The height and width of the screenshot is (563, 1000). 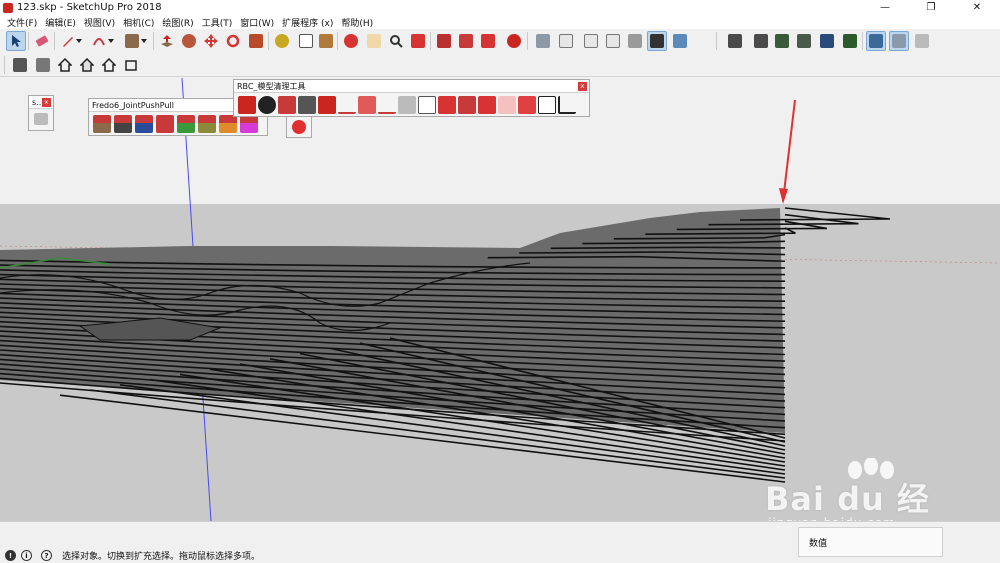 I want to click on menu-file: 文件(F), so click(x=22, y=22).